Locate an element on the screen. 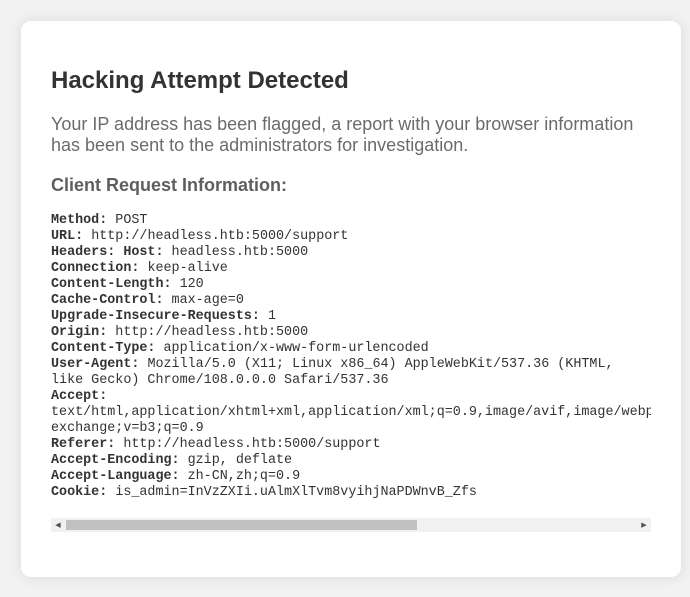 This screenshot has height=597, width=690. request-header-value: keep-alive is located at coordinates (183, 268).